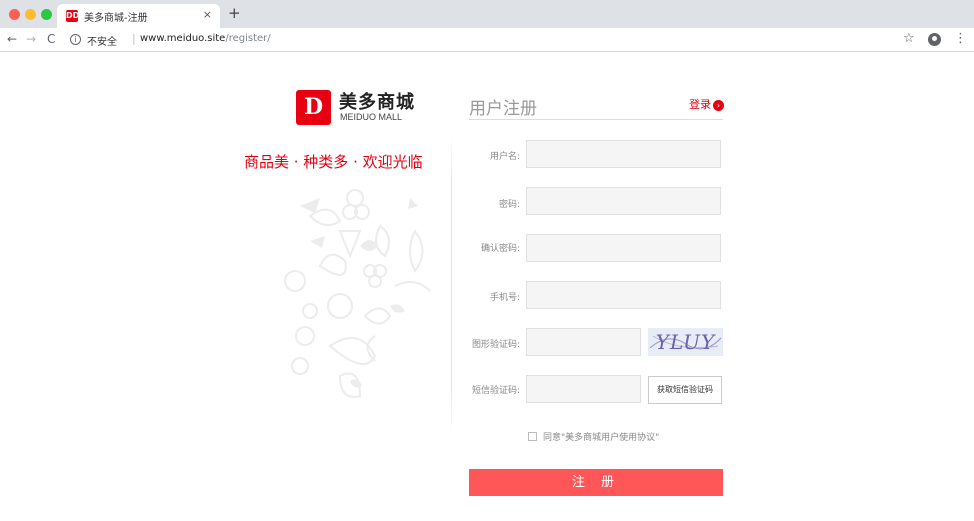 The height and width of the screenshot is (521, 974). I want to click on agreement-checkbox, so click(532, 436).